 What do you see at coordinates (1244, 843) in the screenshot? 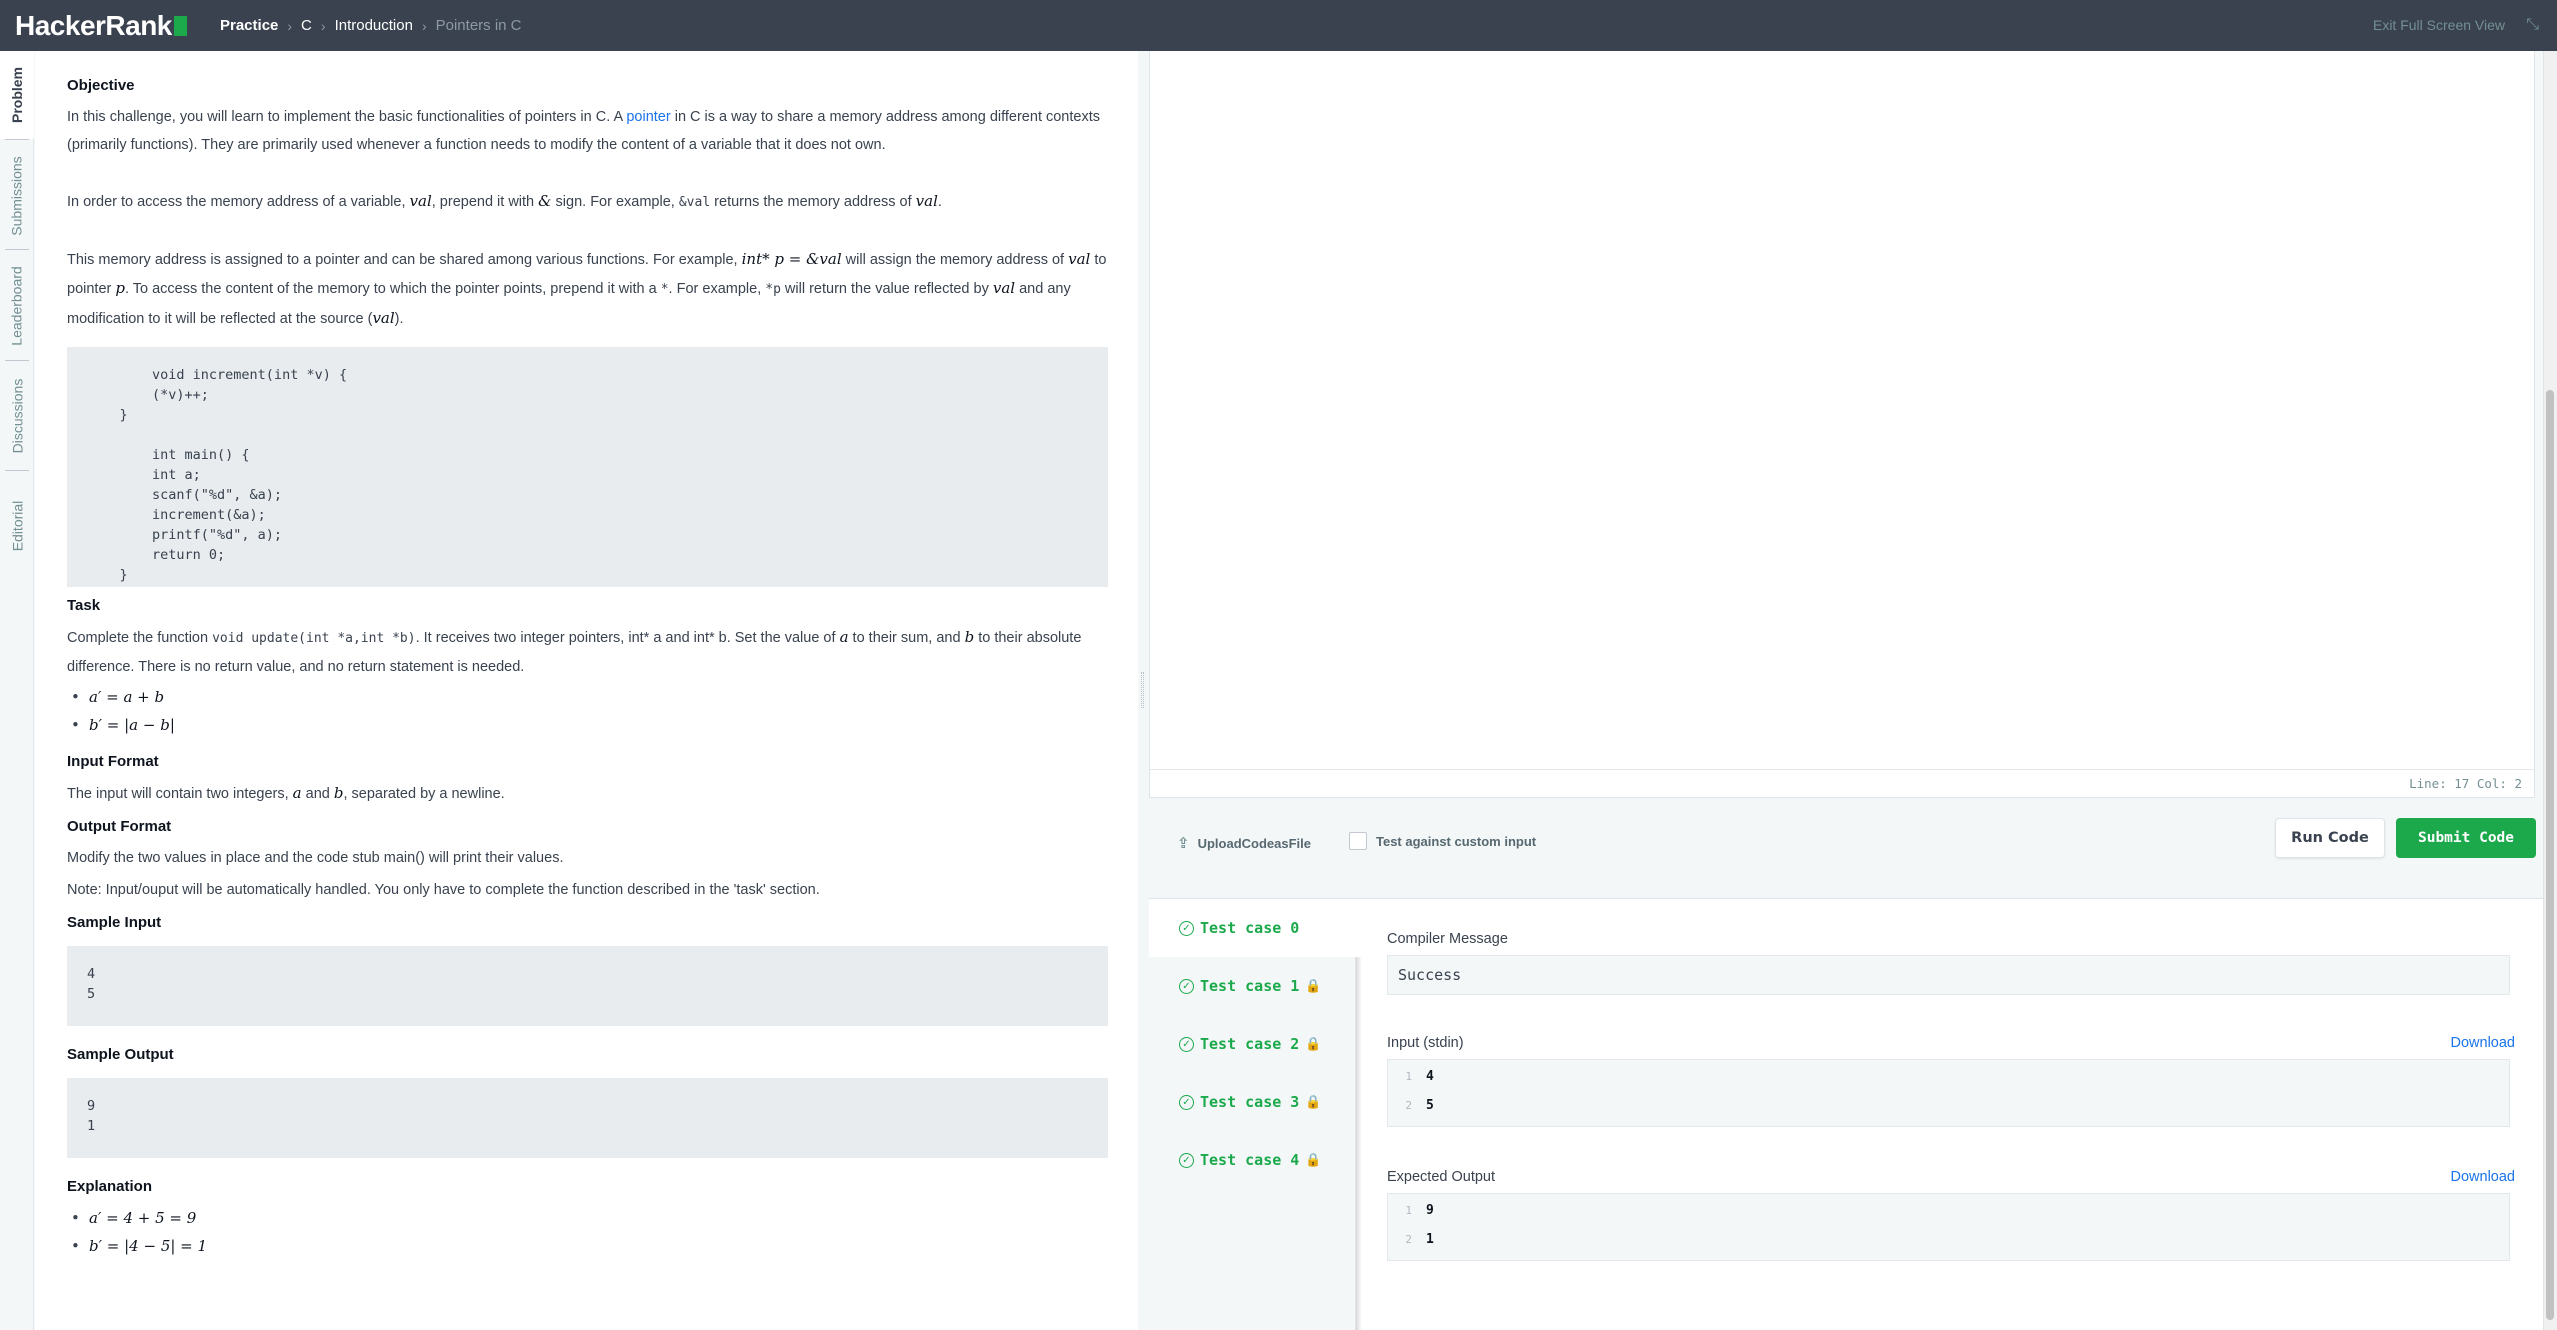
I see `upload-code-button: ⇪ UploadCodeasFile` at bounding box center [1244, 843].